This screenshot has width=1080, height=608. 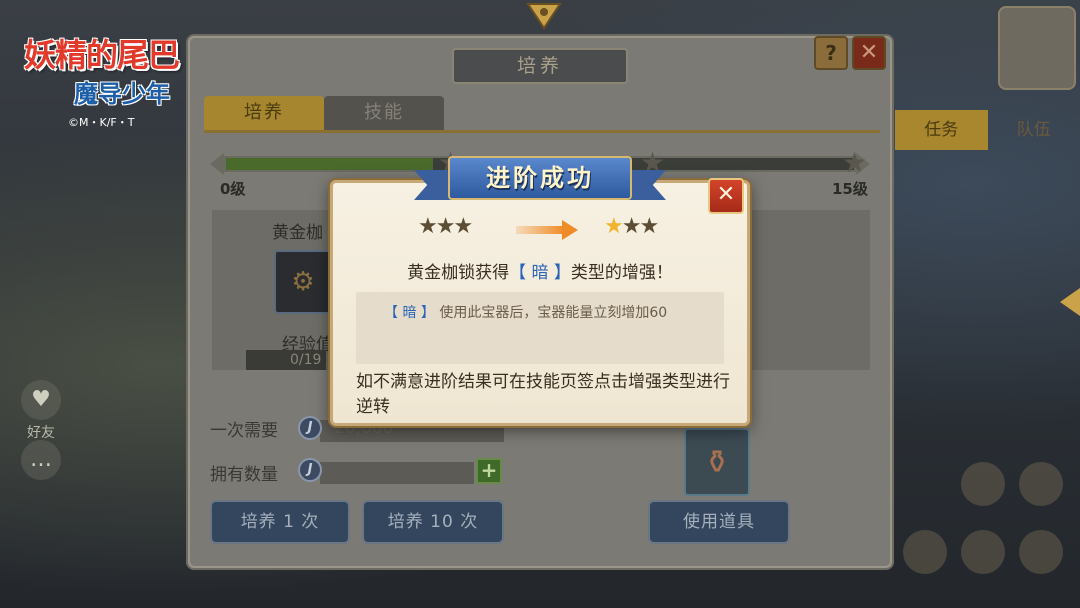 I want to click on stars-before: ★★★, so click(x=445, y=226).